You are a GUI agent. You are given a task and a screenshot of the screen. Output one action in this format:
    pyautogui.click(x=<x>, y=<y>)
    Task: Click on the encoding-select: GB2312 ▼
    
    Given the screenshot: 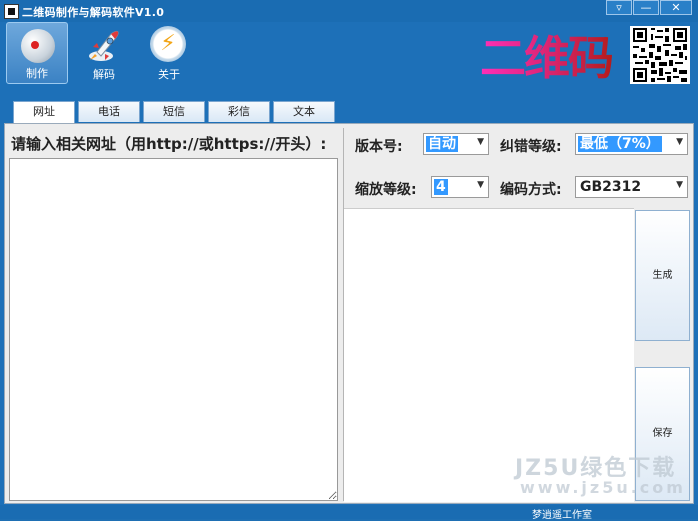 What is the action you would take?
    pyautogui.click(x=631, y=187)
    